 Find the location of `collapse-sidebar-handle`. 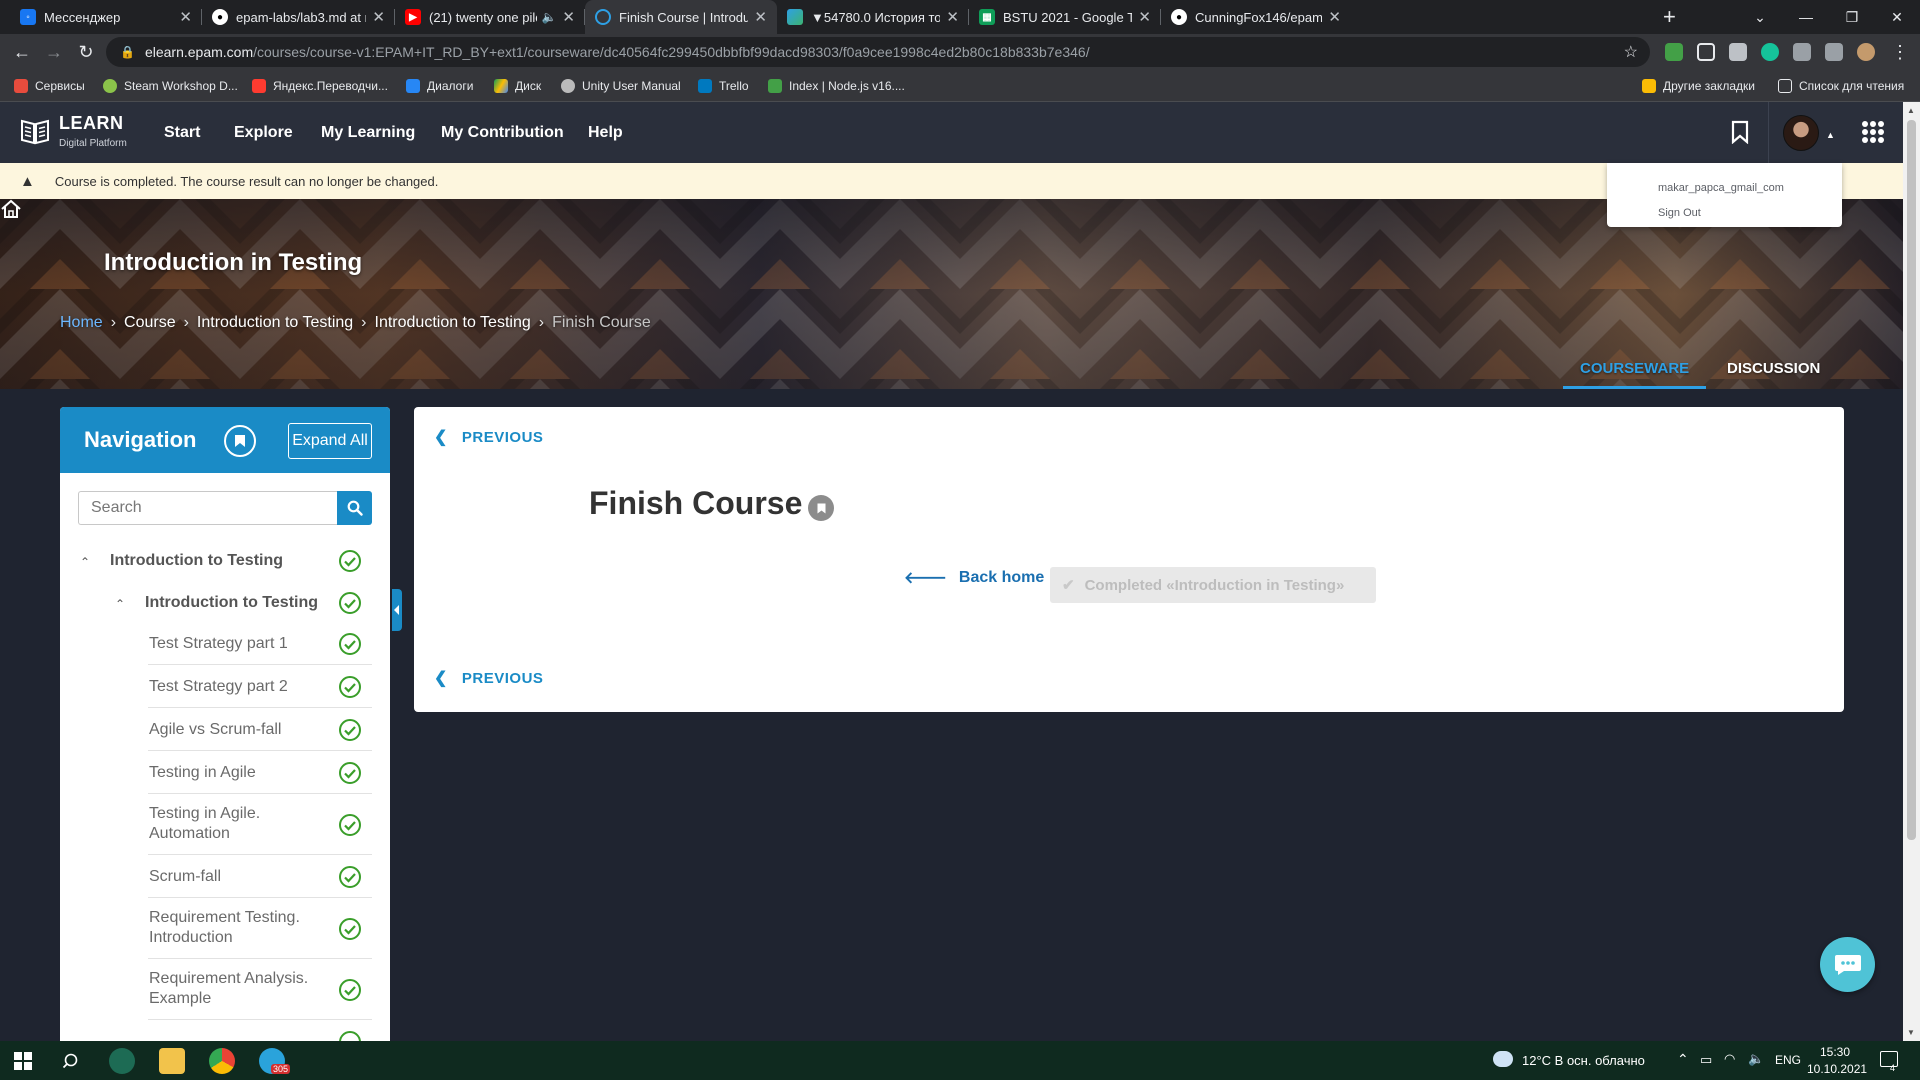

collapse-sidebar-handle is located at coordinates (397, 610).